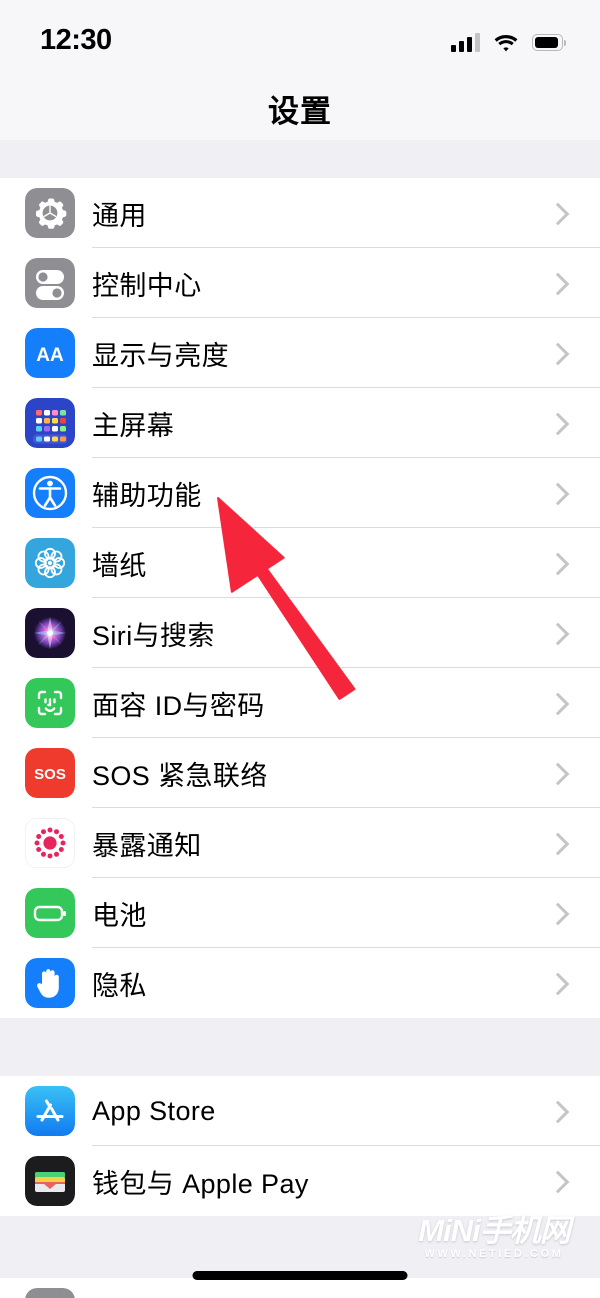  Describe the element at coordinates (50, 843) in the screenshot. I see `exposure-notification-icon` at that location.